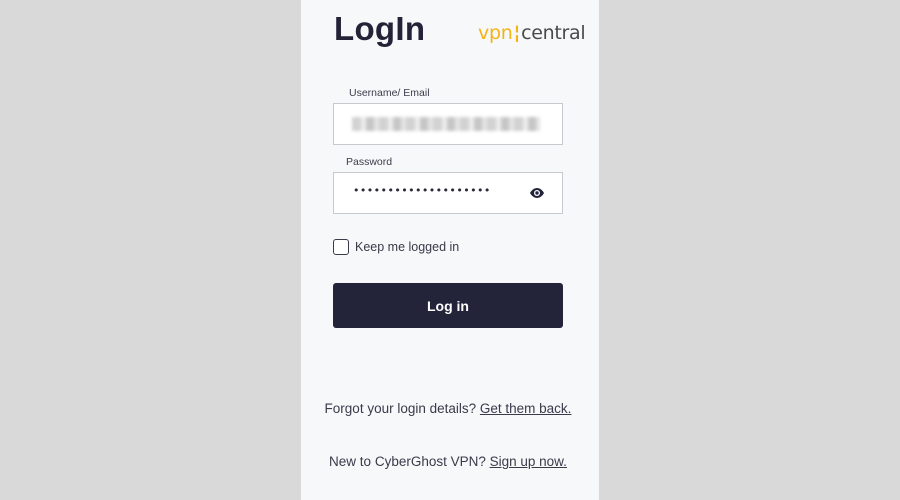  Describe the element at coordinates (407, 247) in the screenshot. I see `keep-logged-in-label: Keep me logged in` at that location.